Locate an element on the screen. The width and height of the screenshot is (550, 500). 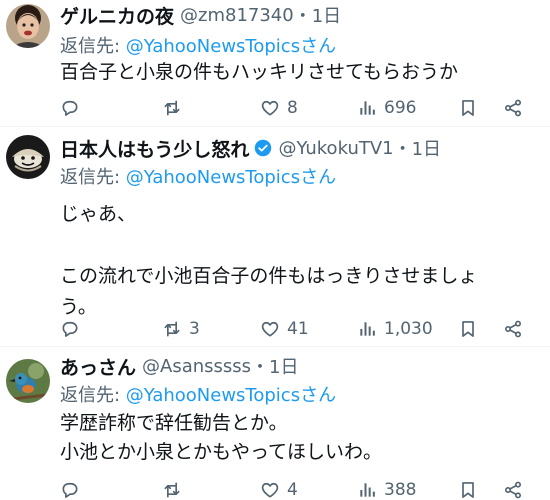
tweet-header: 日本人はもう少し怒れ @YukokuTV1 ・1日 is located at coordinates (250, 148).